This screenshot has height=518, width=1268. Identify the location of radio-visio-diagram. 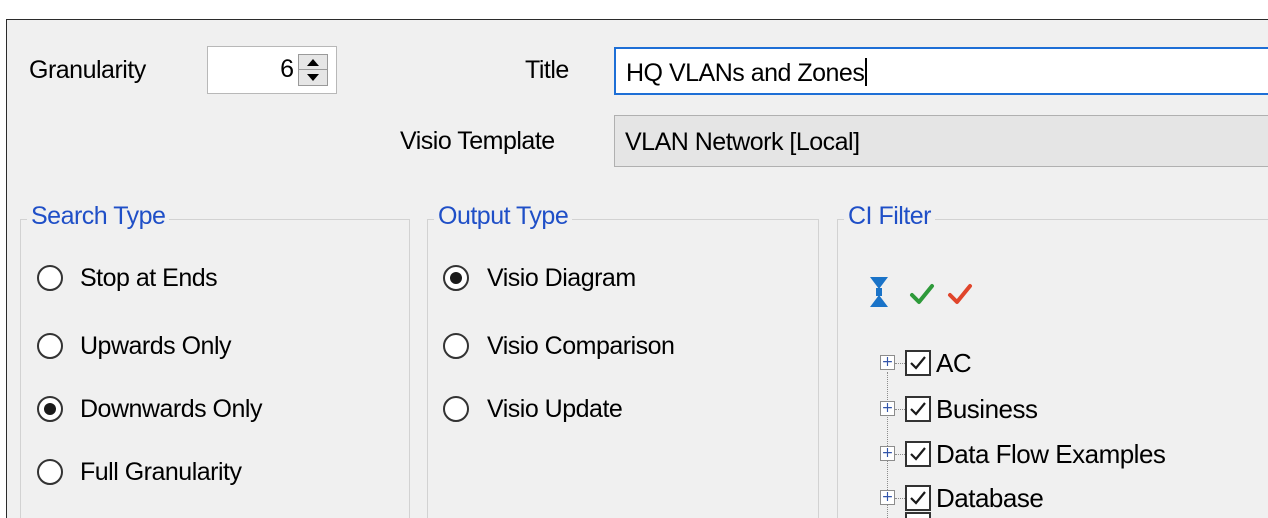
(456, 278).